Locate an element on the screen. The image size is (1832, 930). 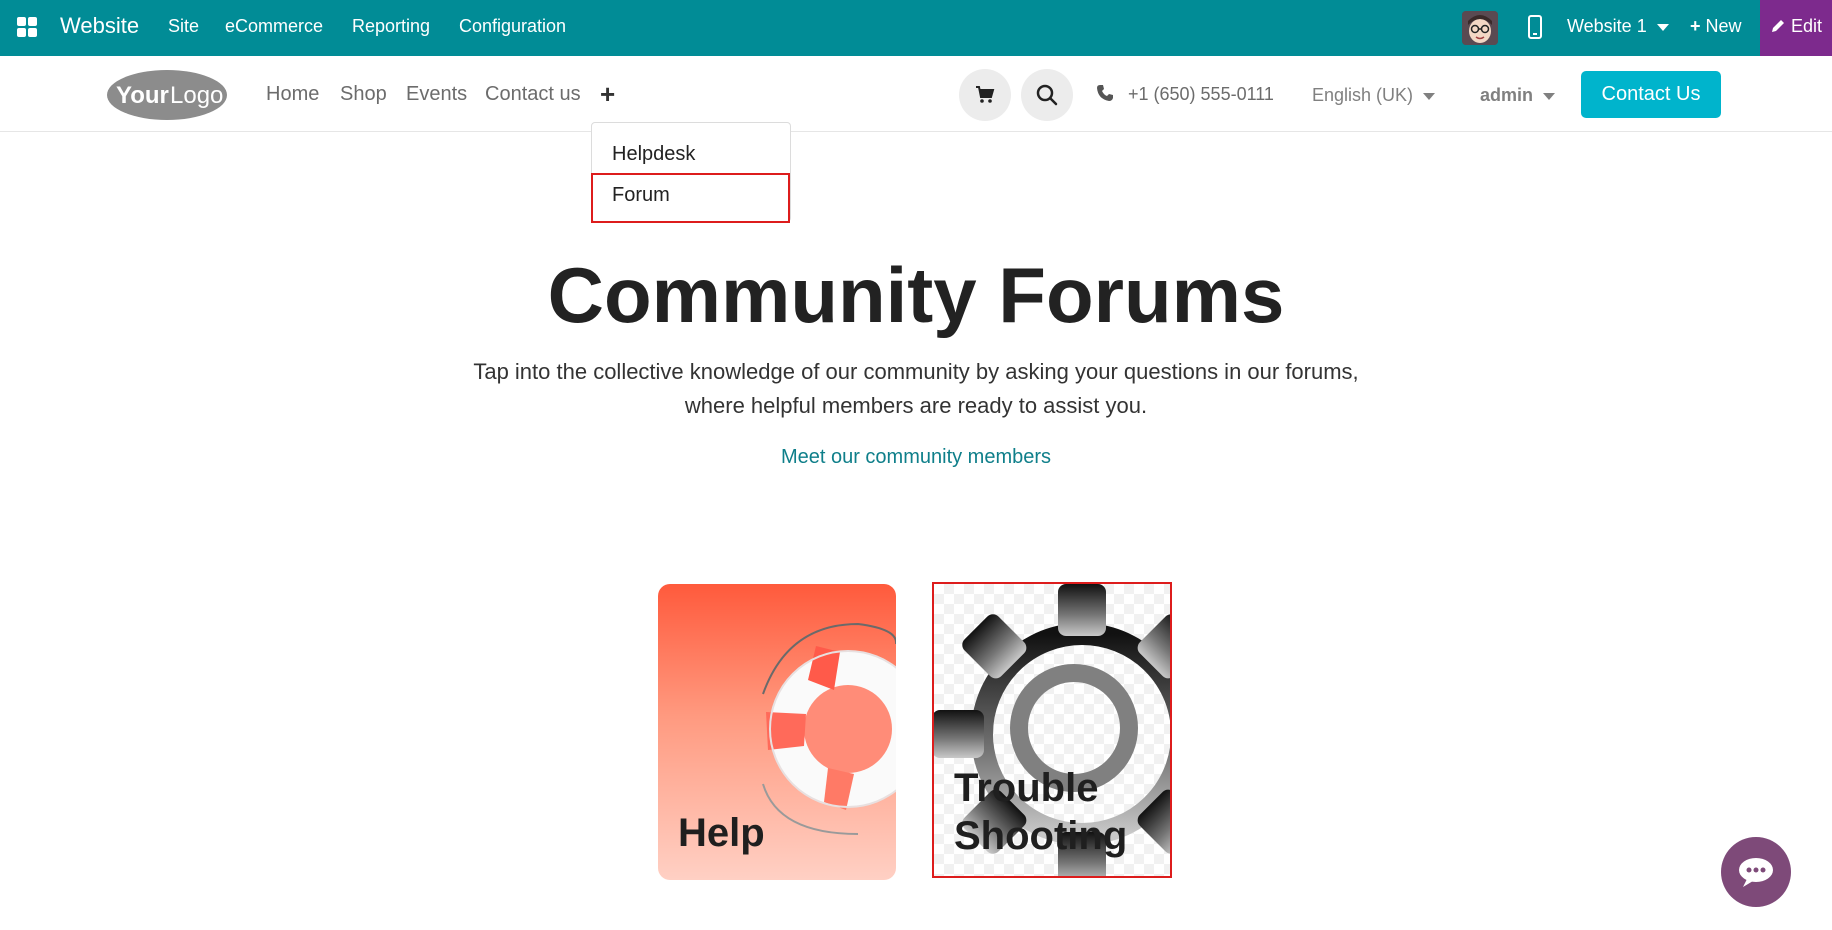
user-menu-label: admin is located at coordinates (1507, 95).